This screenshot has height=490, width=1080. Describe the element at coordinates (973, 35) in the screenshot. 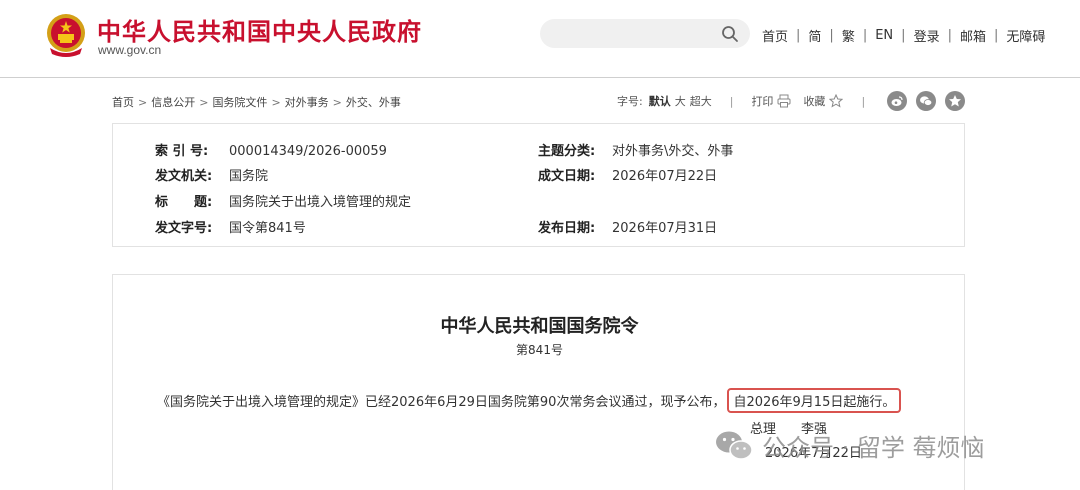

I see `nav-mail-link: 邮箱` at that location.